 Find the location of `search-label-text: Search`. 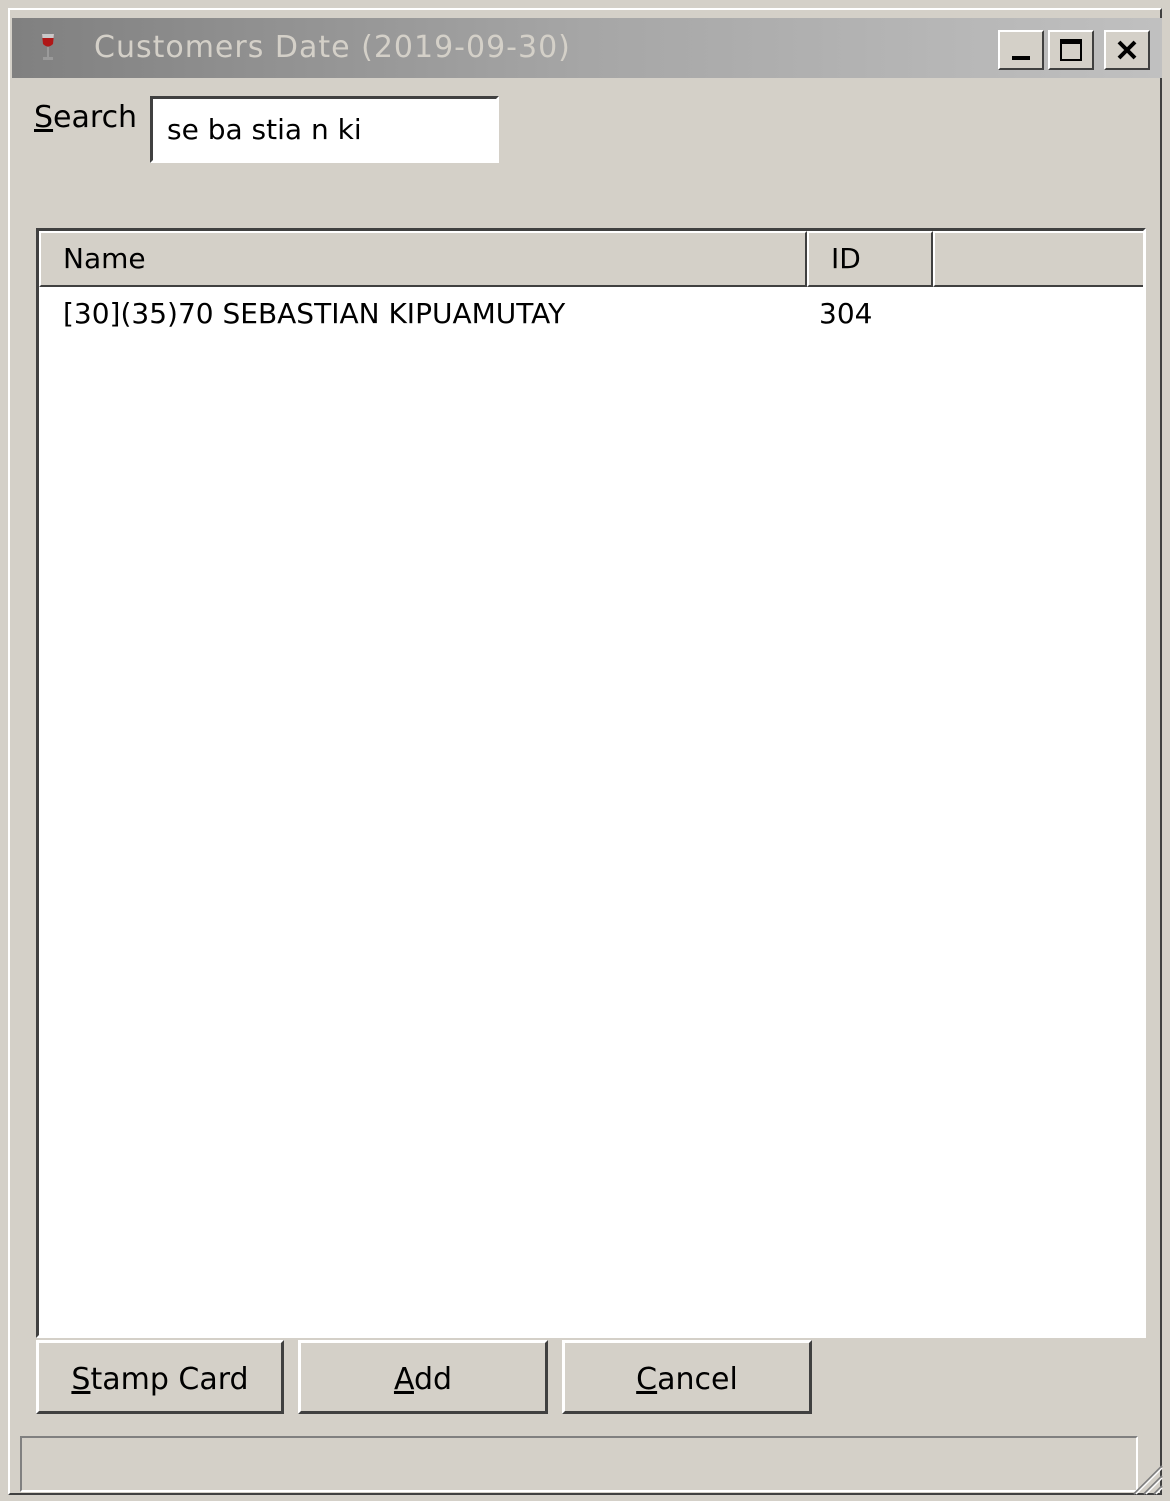

search-label-text: Search is located at coordinates (86, 117).